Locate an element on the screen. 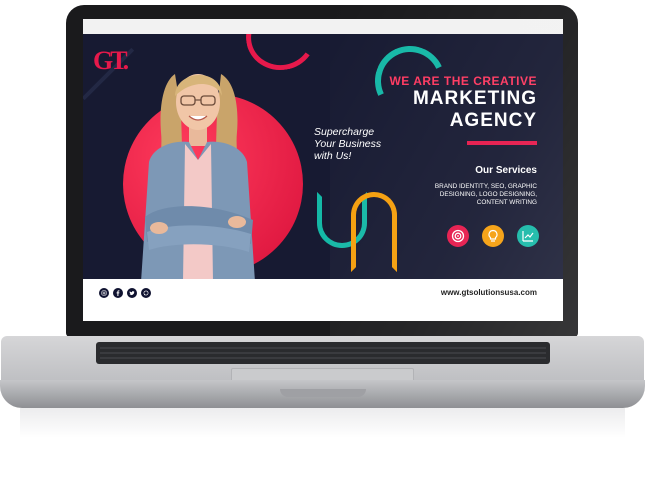 The width and height of the screenshot is (645, 483). facebook-icon is located at coordinates (118, 293).